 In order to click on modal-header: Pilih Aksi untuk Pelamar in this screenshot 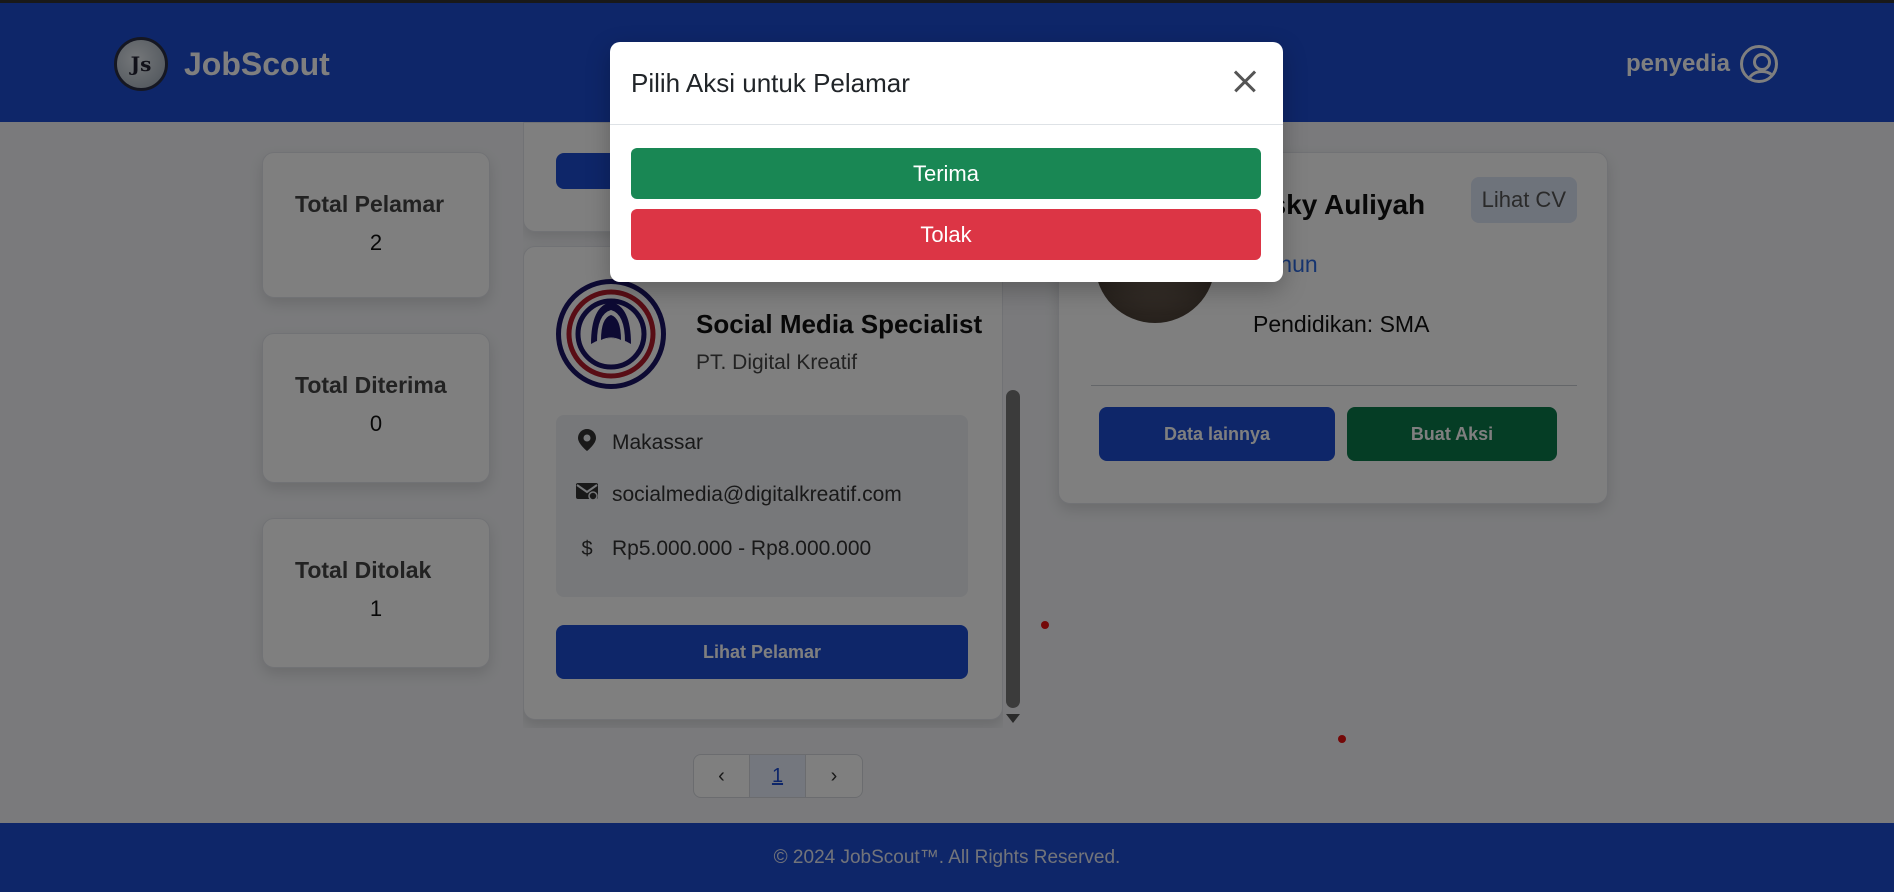, I will do `click(946, 83)`.